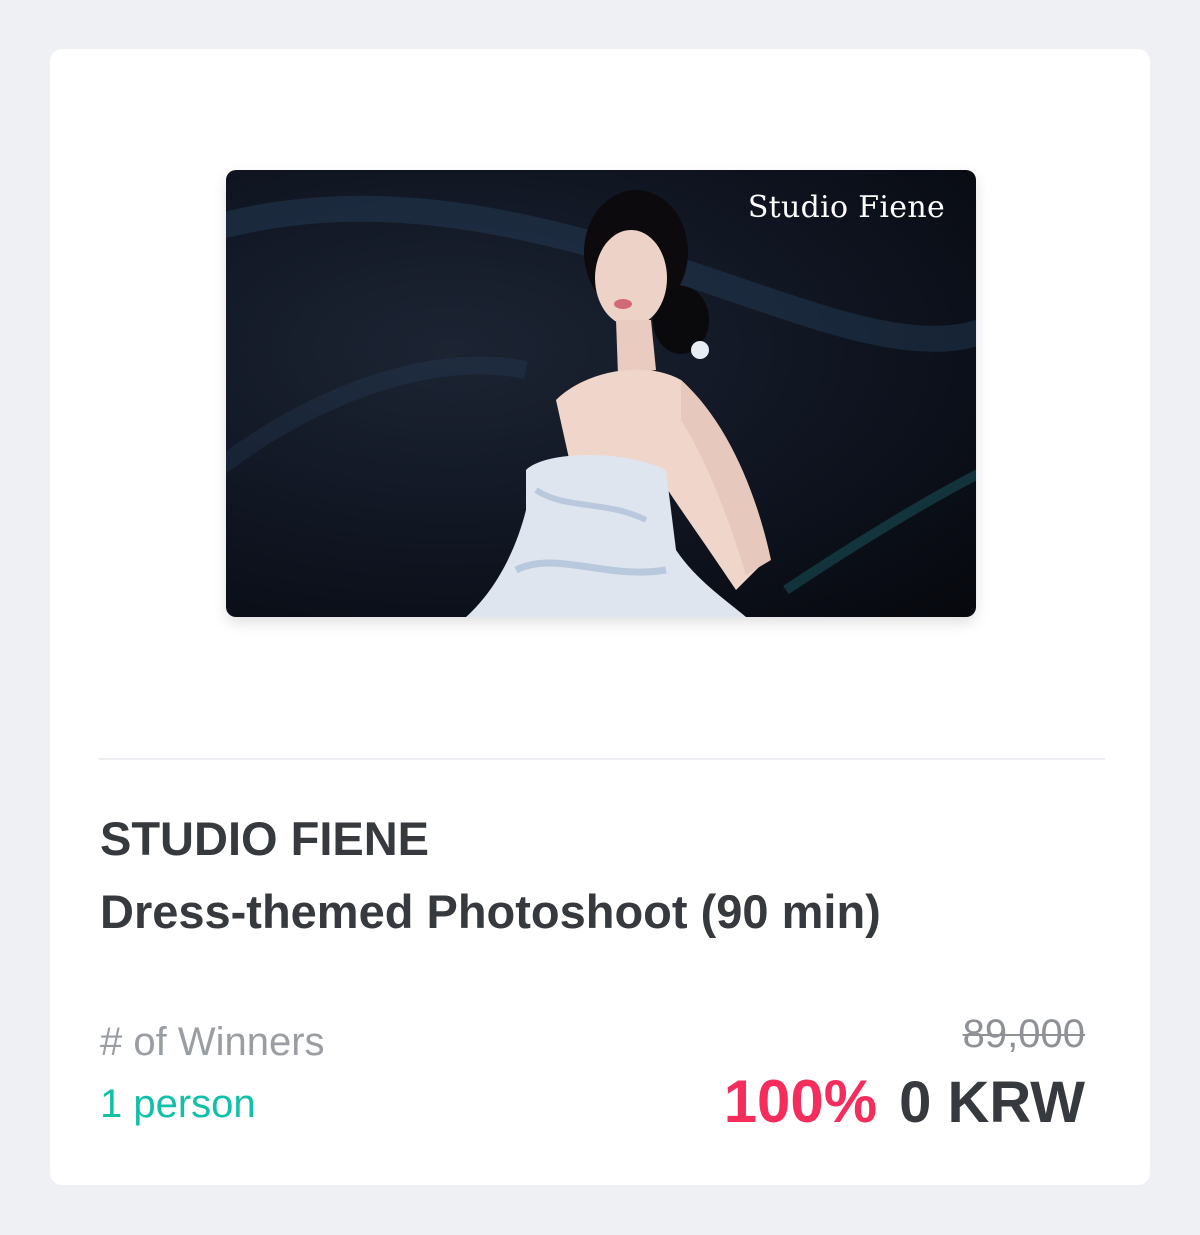 Image resolution: width=1200 pixels, height=1235 pixels. I want to click on winners-value: 1 person, so click(178, 1104).